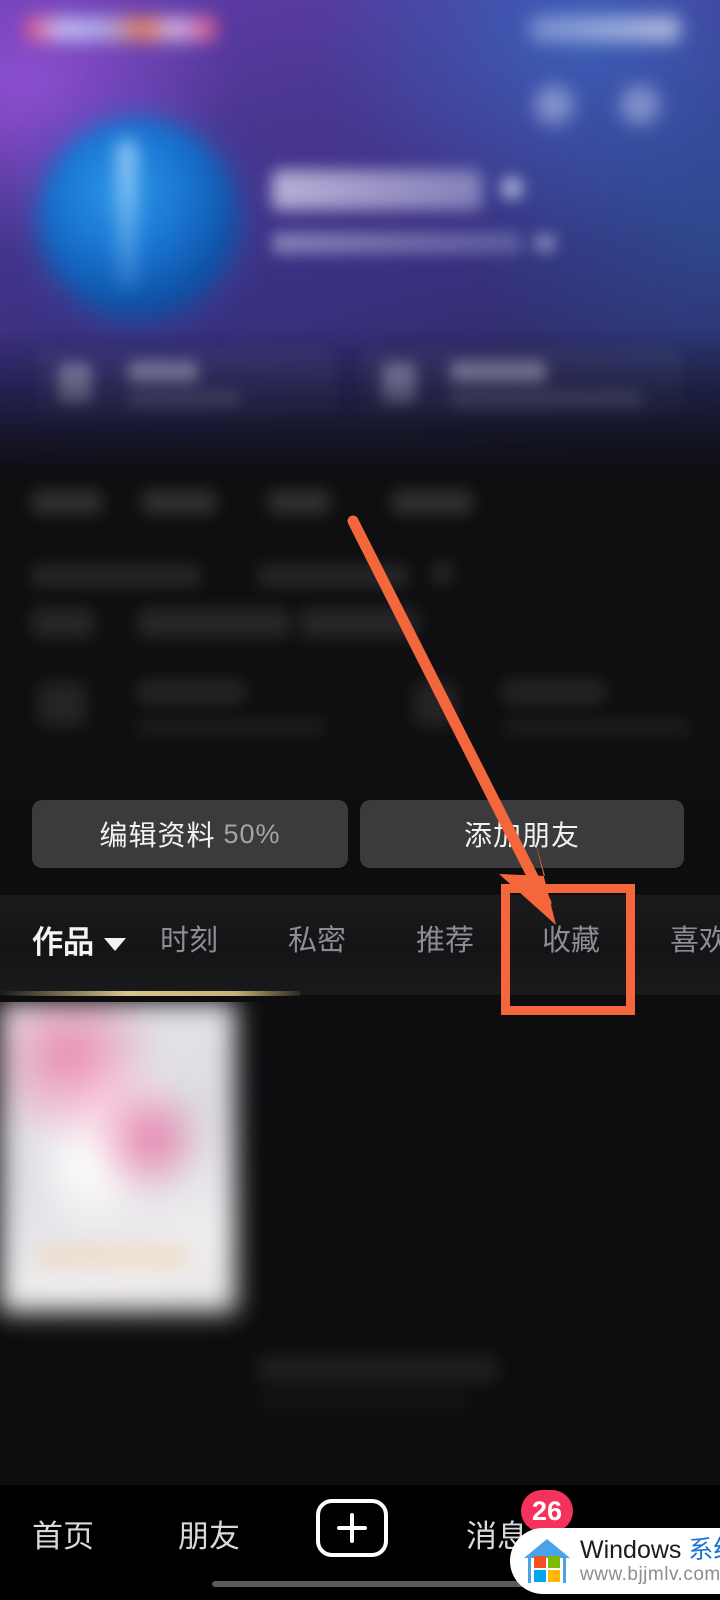  Describe the element at coordinates (115, 945) in the screenshot. I see `chevron-down-icon` at that location.